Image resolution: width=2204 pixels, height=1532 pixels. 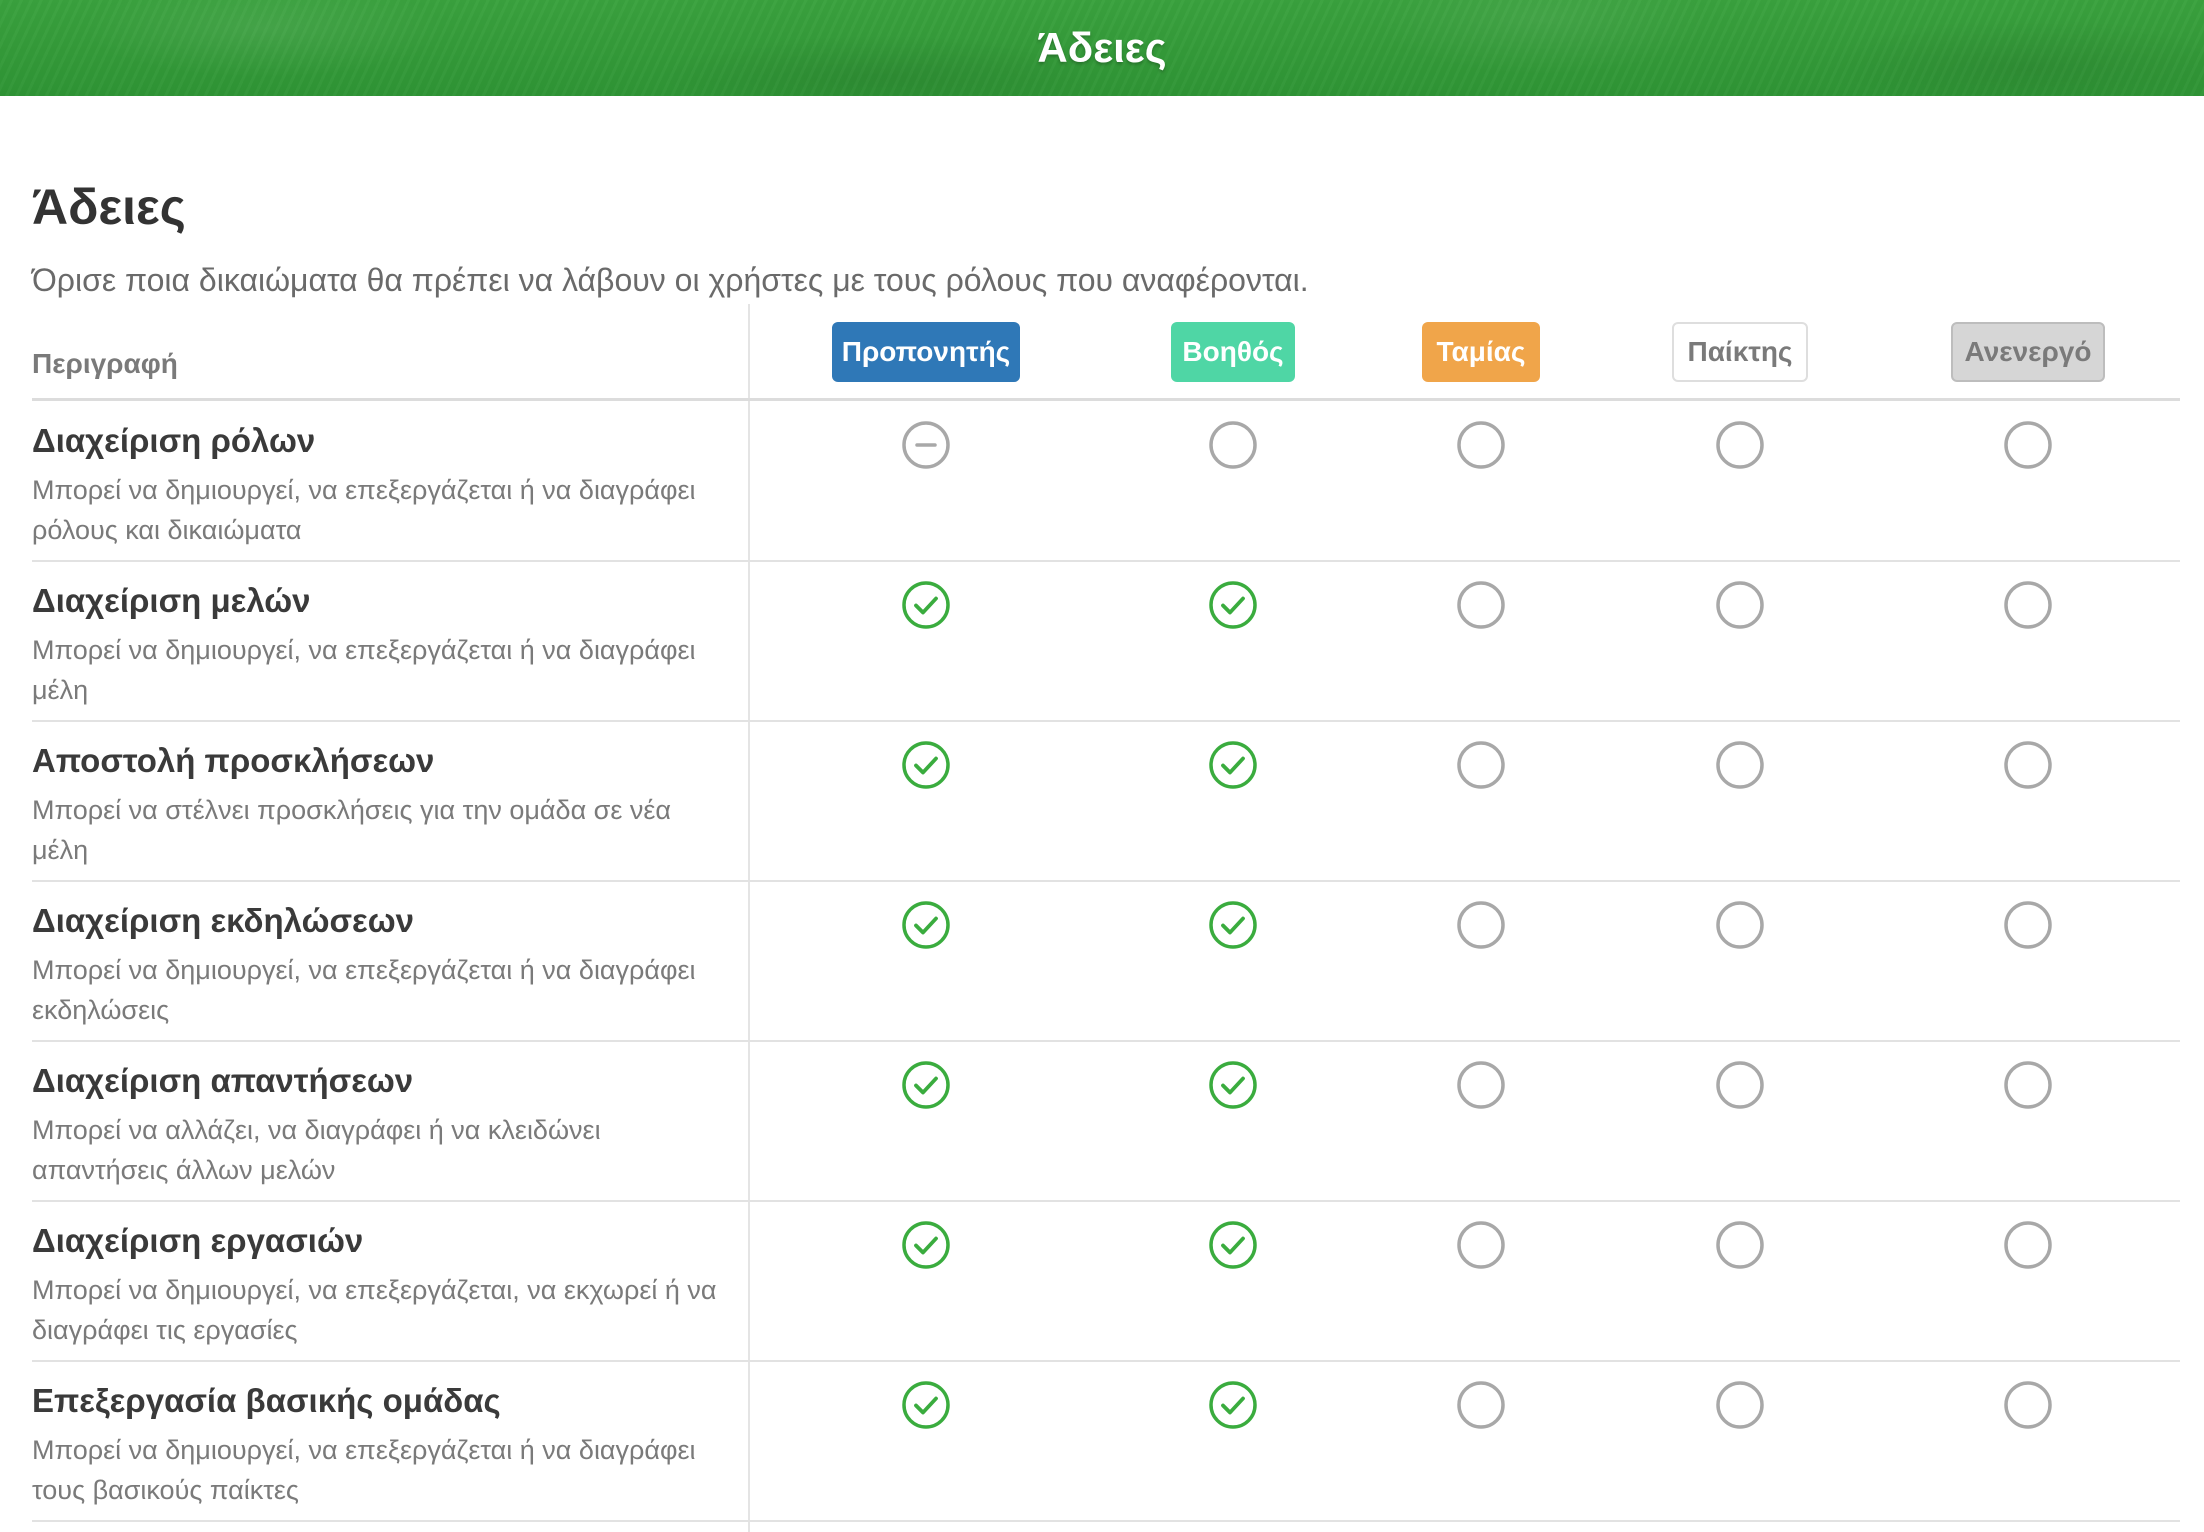 I want to click on topbar-title: Άδειες, so click(x=1102, y=47).